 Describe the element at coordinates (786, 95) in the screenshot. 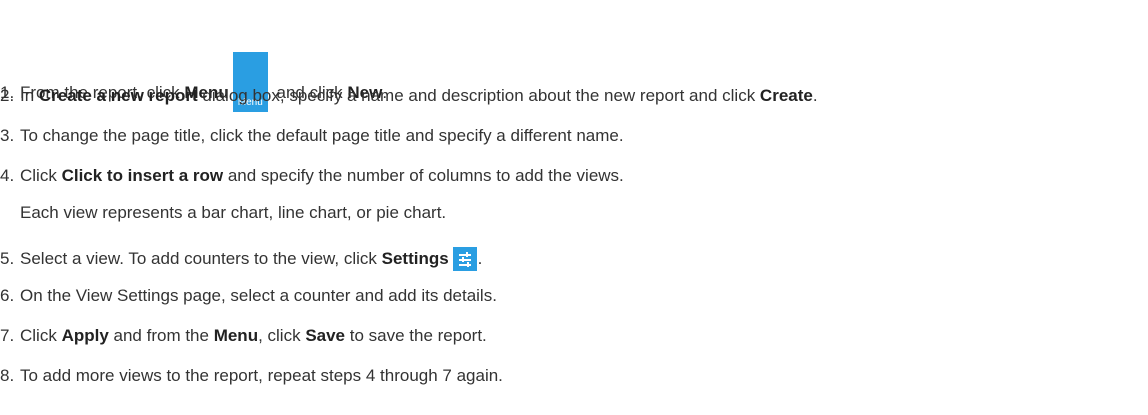

I see `ui-term-create: Create` at that location.